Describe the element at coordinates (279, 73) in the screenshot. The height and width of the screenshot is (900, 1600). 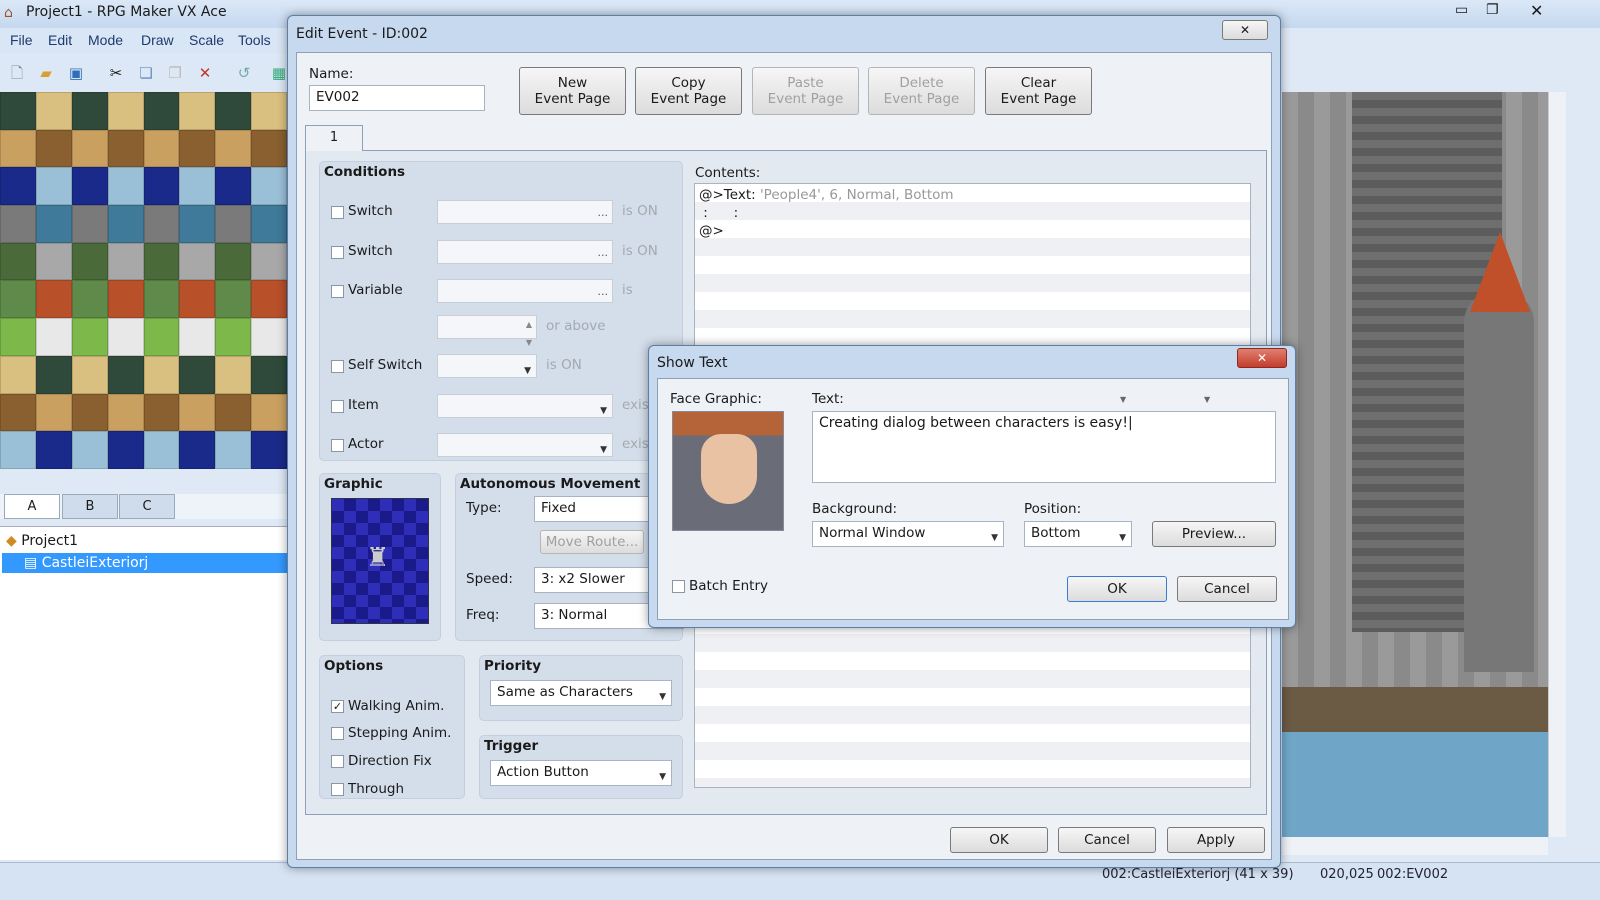
I see `map-icon: ▦` at that location.